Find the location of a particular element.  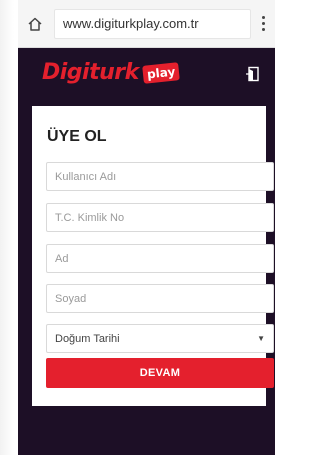

address-bar: www.digiturkplay.com.tr is located at coordinates (152, 23).